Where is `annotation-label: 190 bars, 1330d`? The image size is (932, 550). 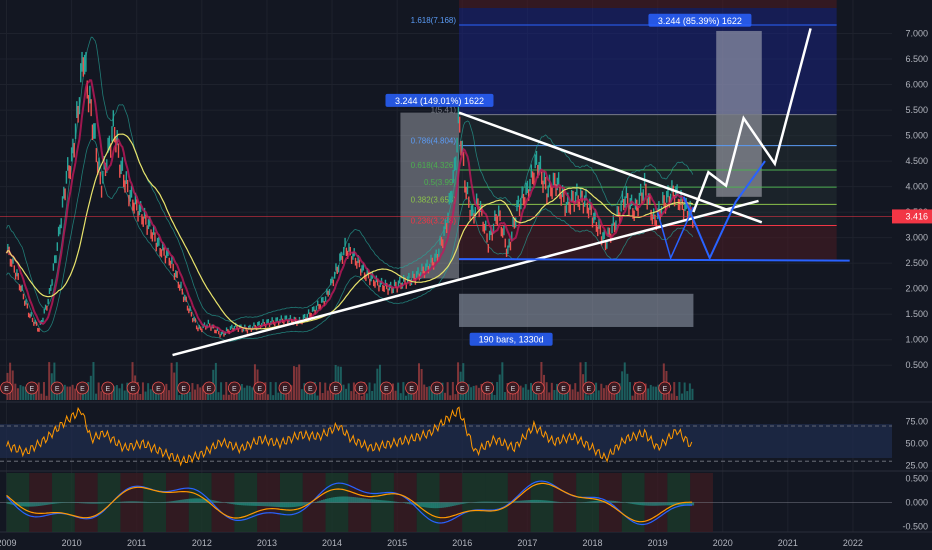
annotation-label: 190 bars, 1330d is located at coordinates (511, 340).